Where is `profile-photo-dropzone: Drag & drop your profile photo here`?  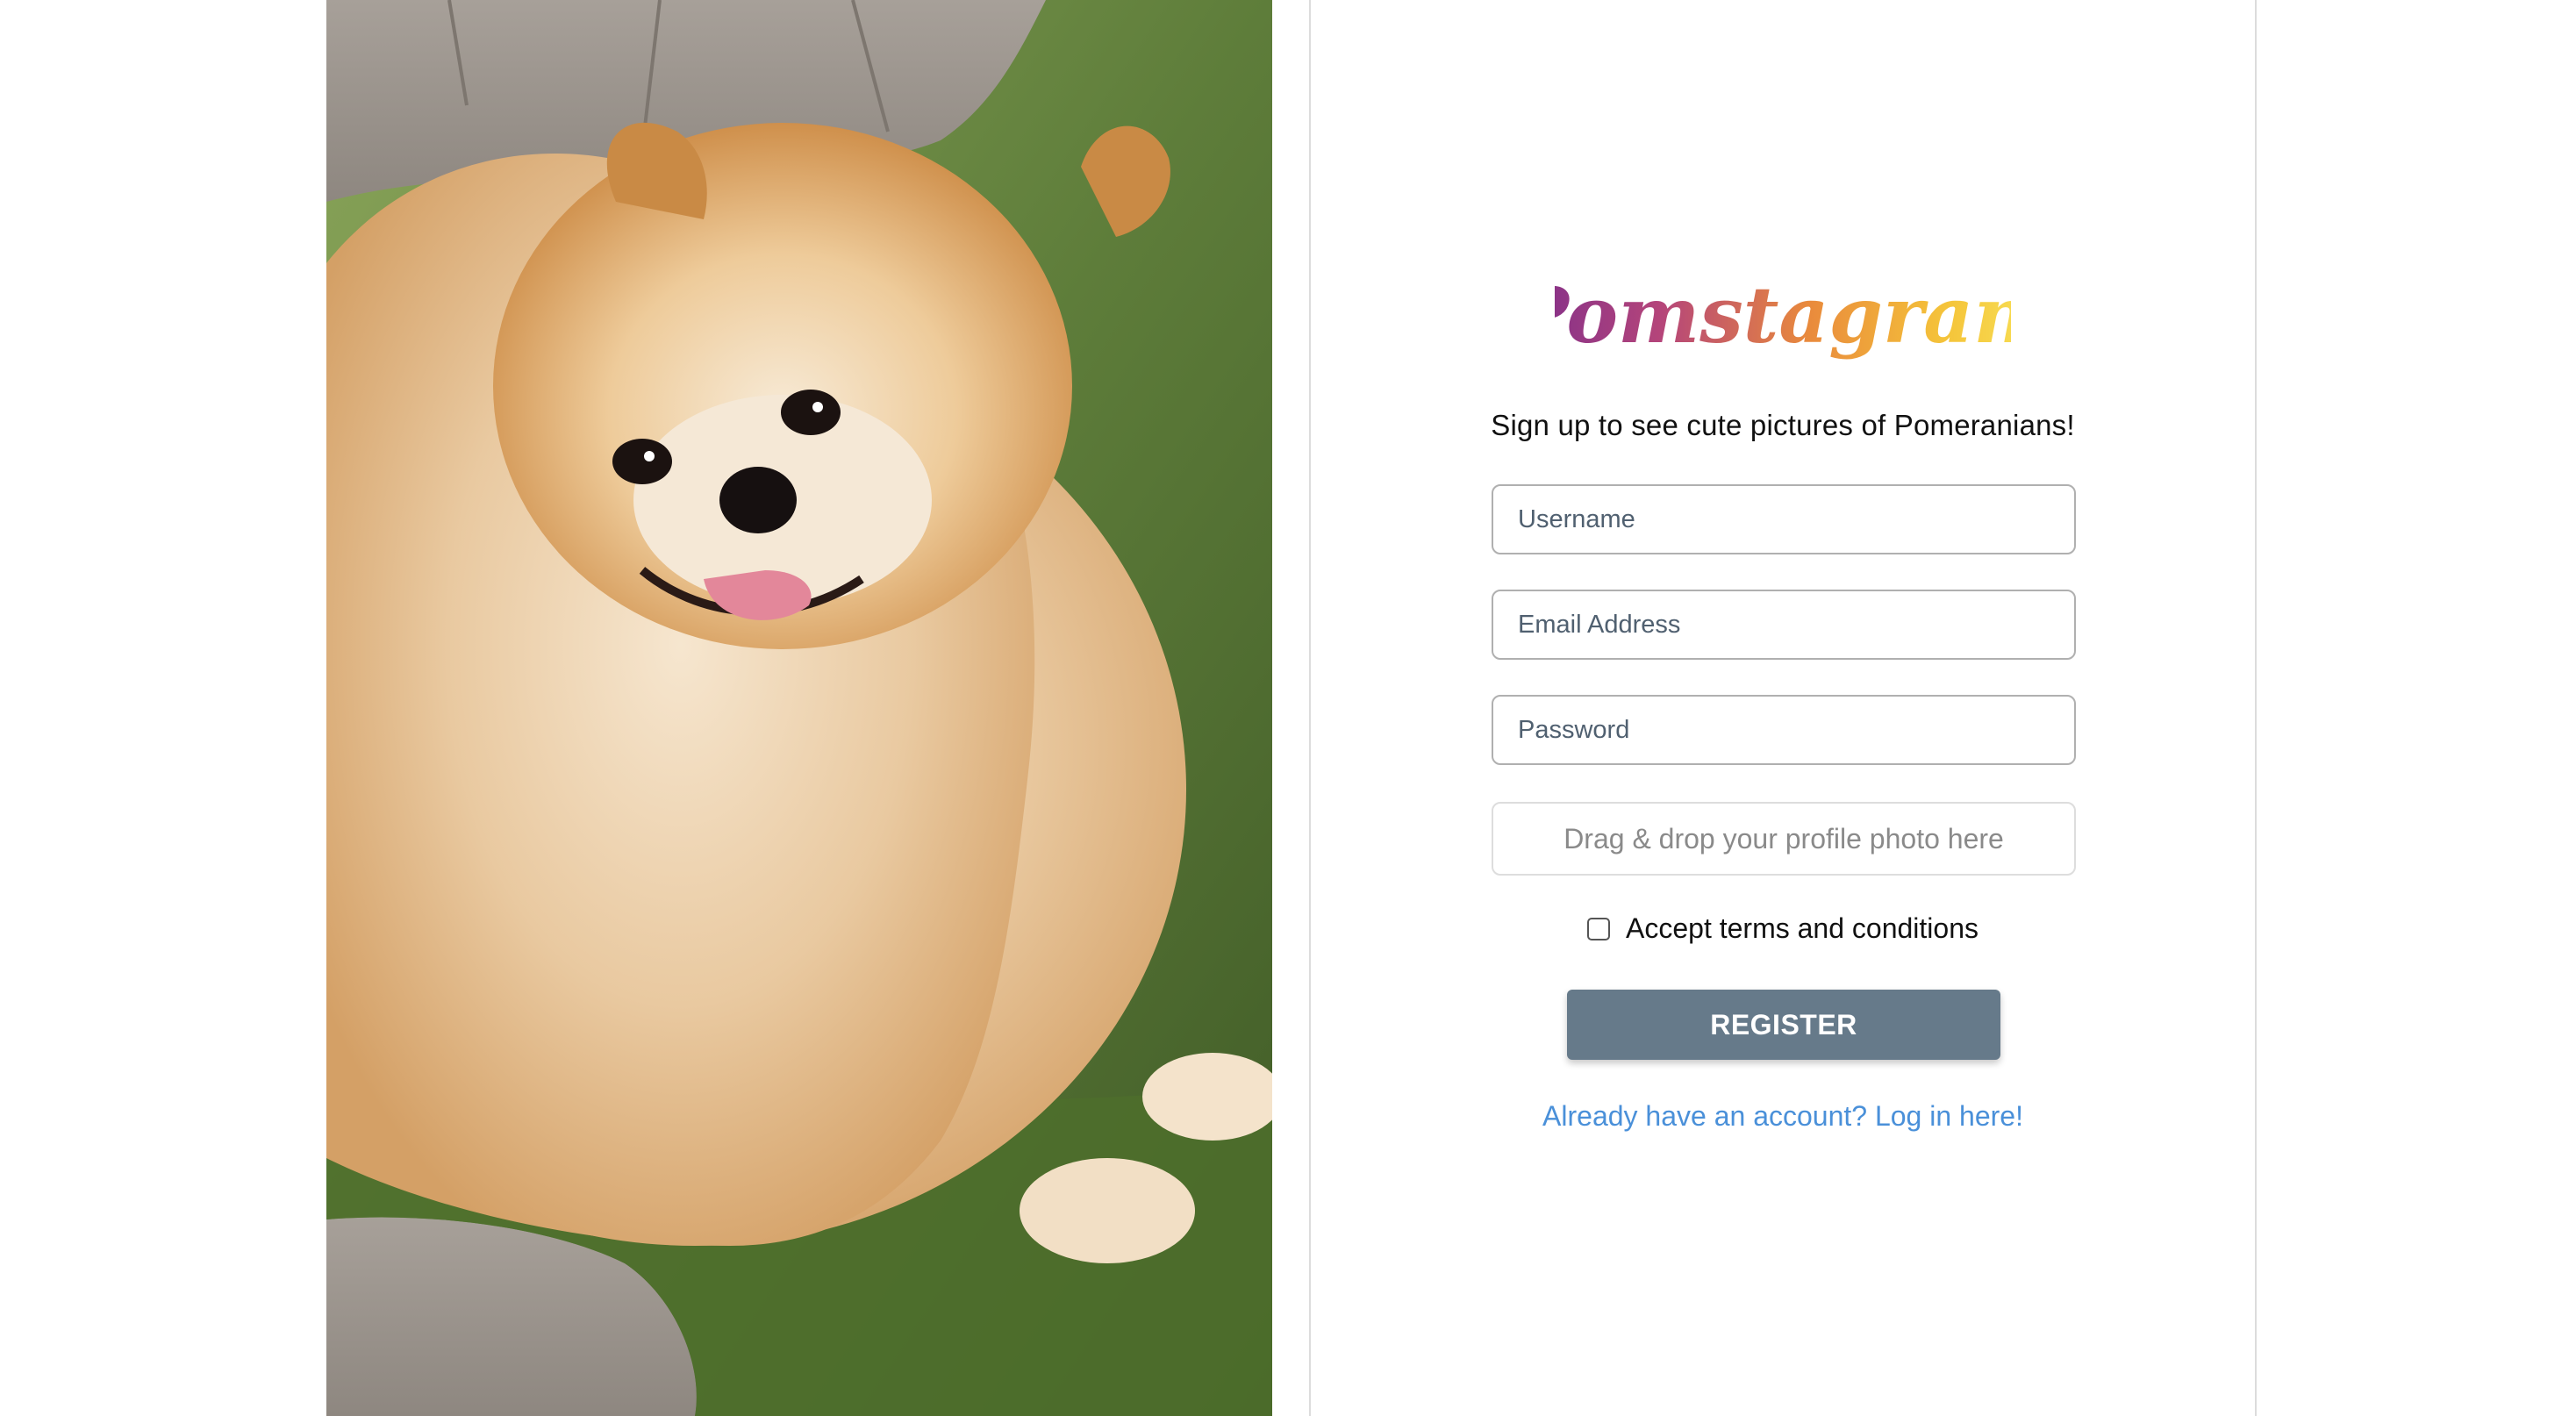 profile-photo-dropzone: Drag & drop your profile photo here is located at coordinates (1784, 839).